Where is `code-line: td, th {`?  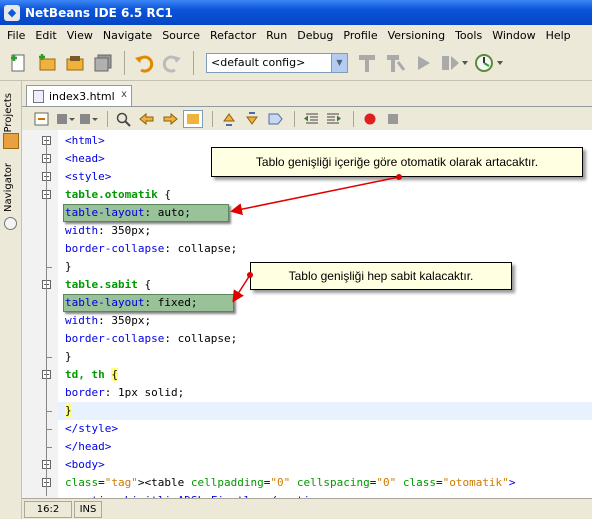
code-line: td, th { is located at coordinates (91, 375).